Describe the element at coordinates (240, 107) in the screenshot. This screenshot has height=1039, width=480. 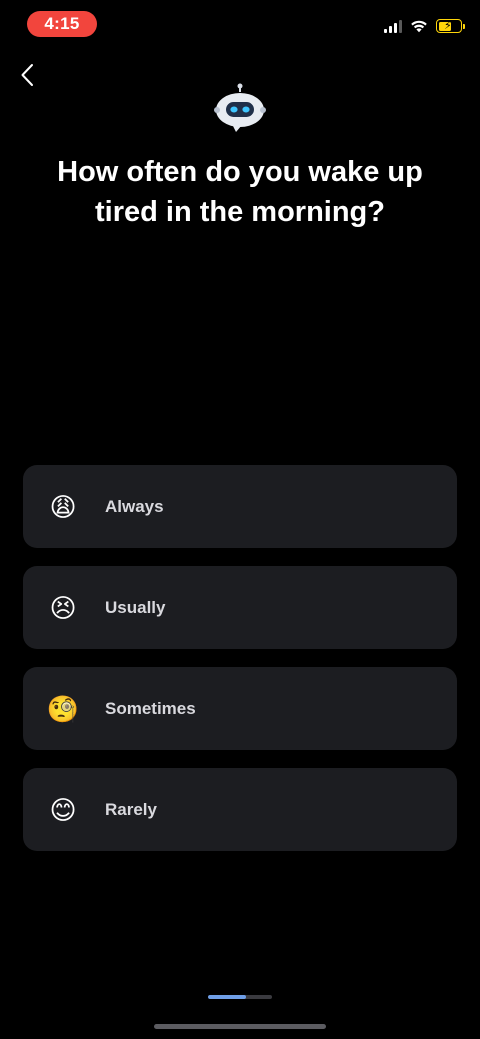
I see `robot-chat-icon` at that location.